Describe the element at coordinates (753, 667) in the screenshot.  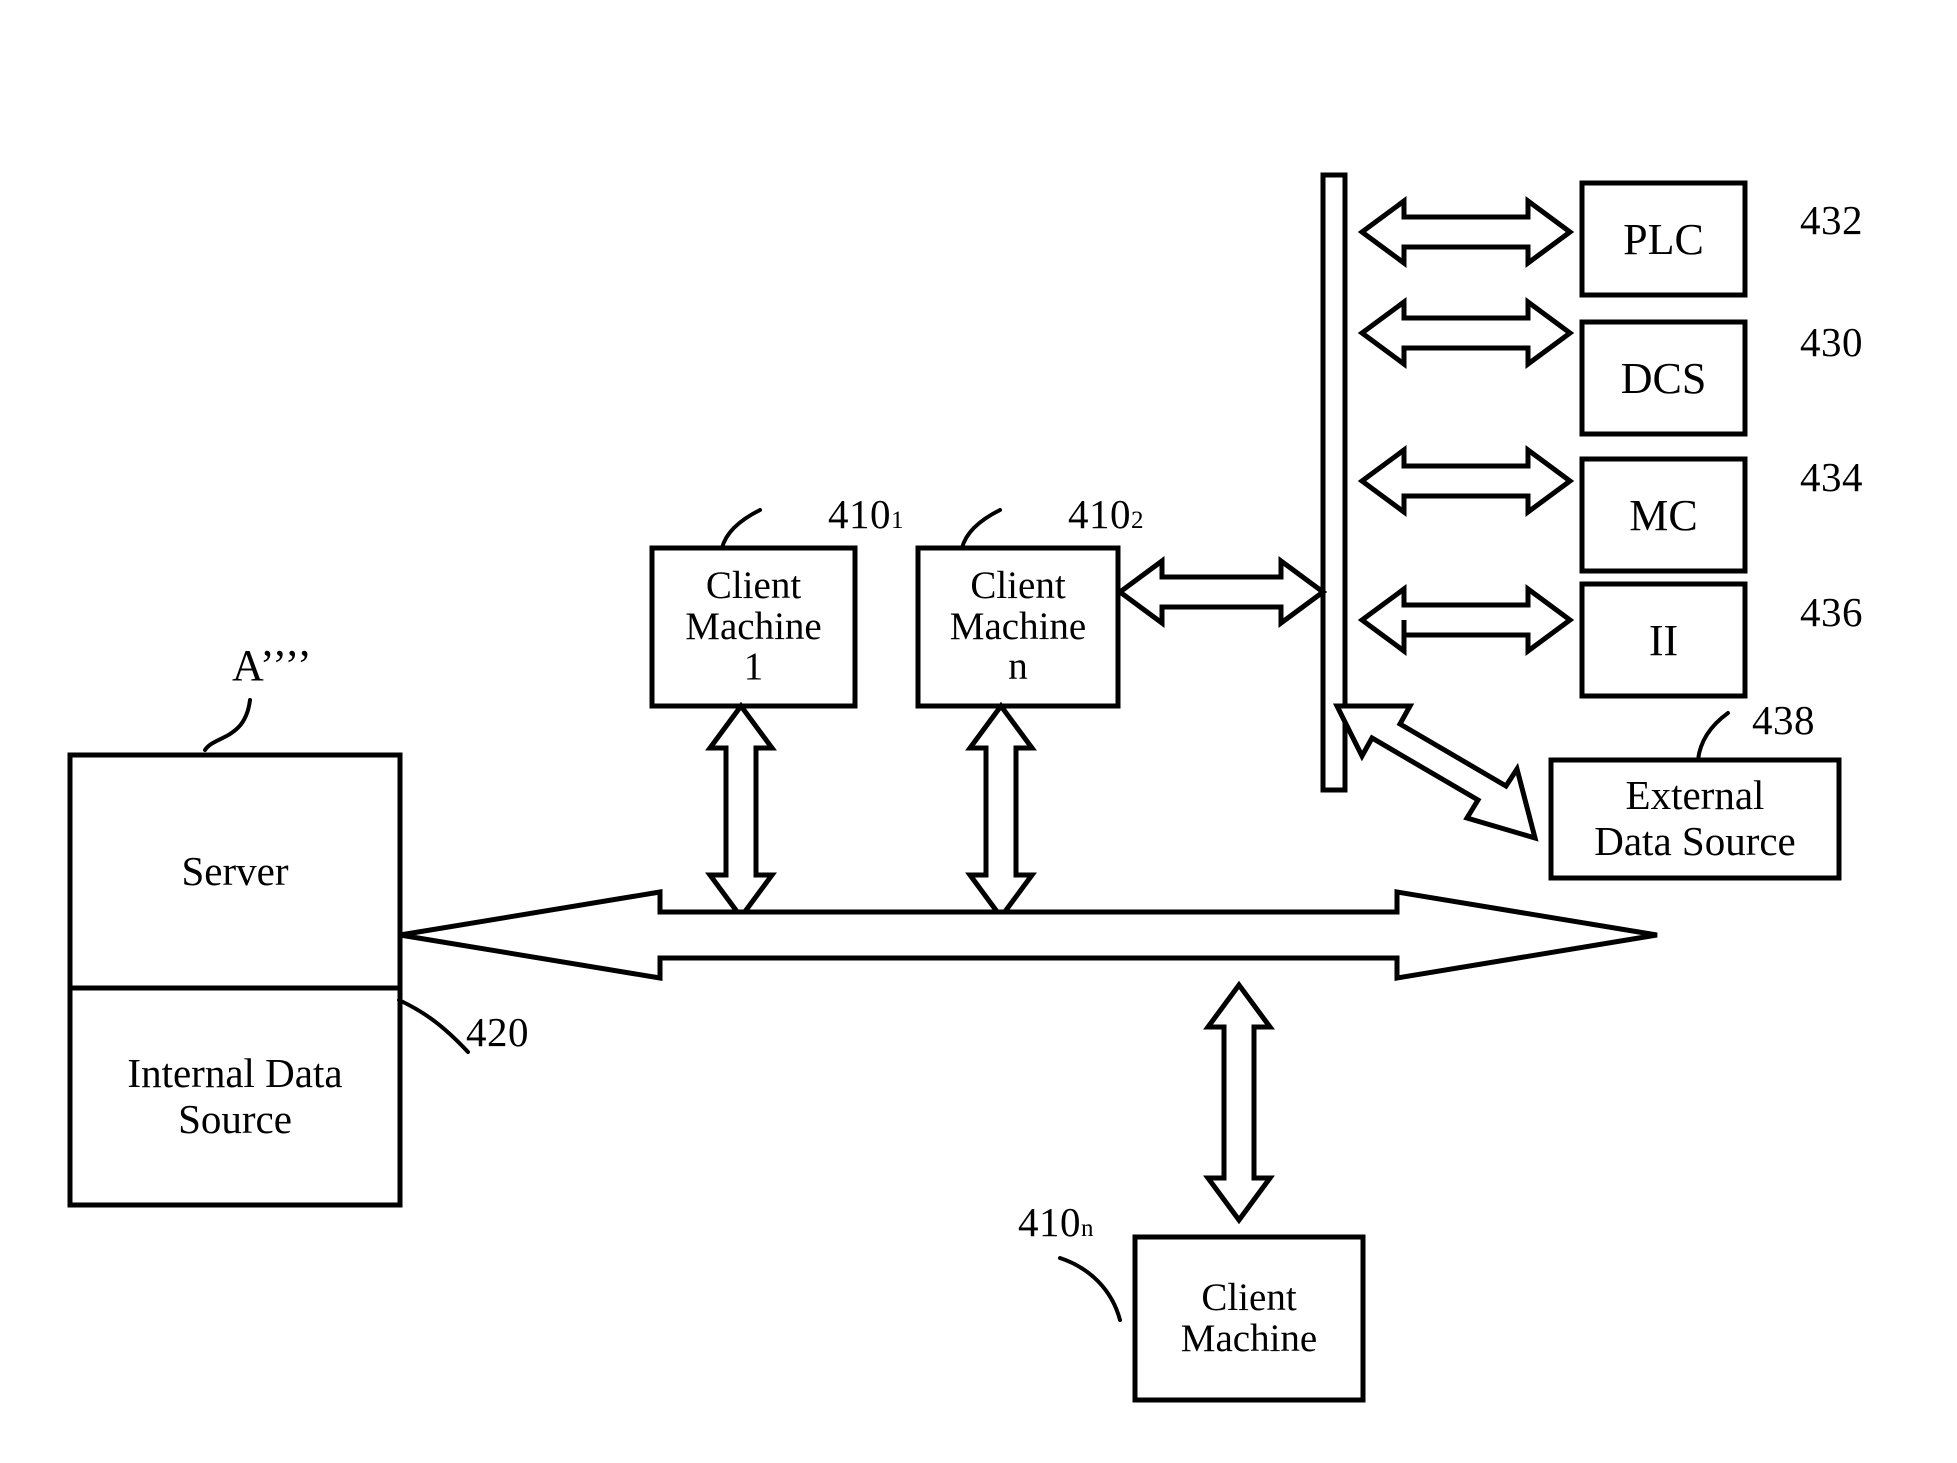
I see `client-machine-1-line3: 1` at that location.